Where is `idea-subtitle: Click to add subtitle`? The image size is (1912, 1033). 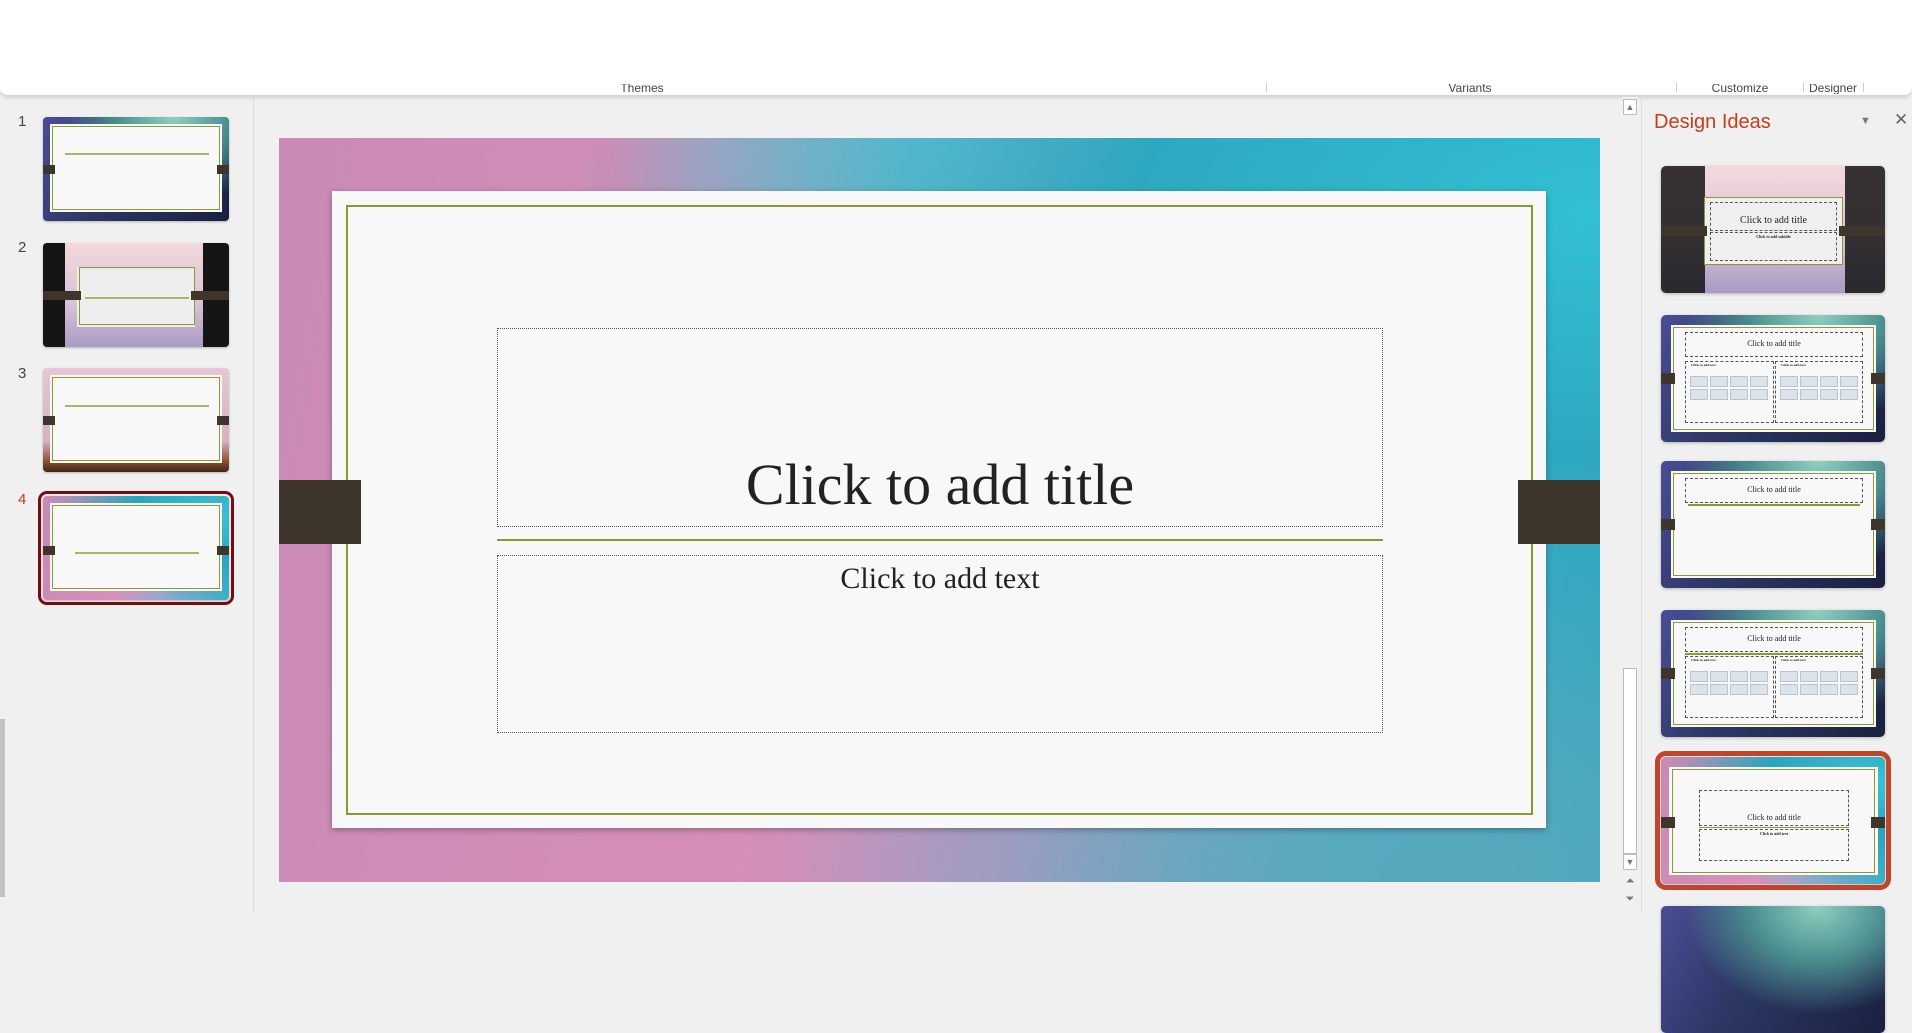
idea-subtitle: Click to add subtitle is located at coordinates (1773, 236).